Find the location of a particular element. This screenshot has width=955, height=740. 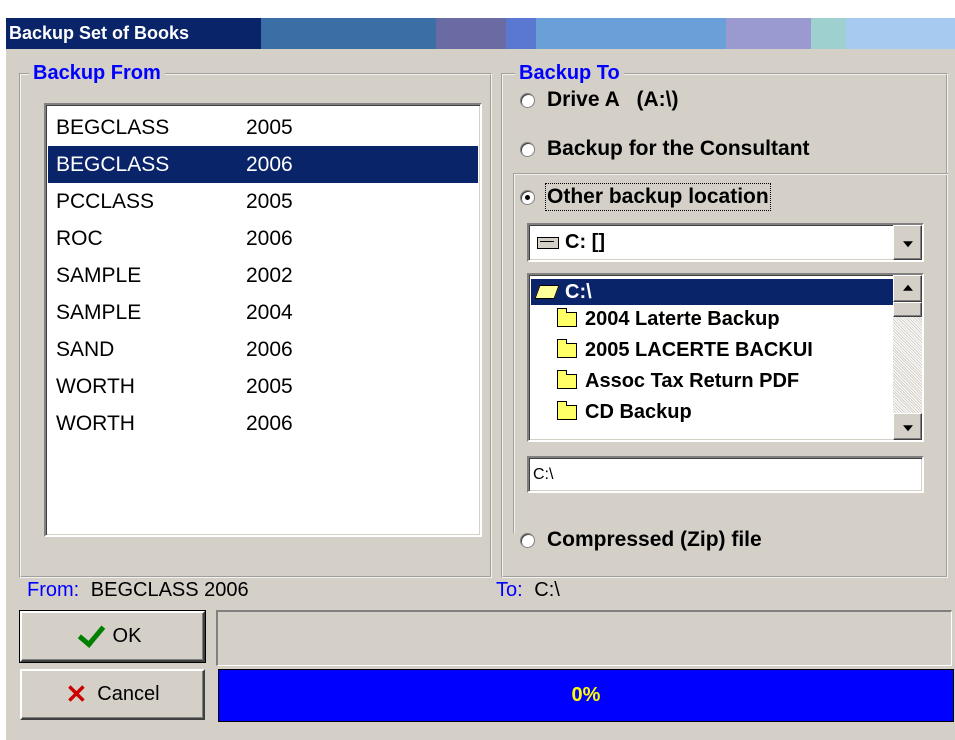

book-row: SAMPLE 2002 is located at coordinates (263, 275).